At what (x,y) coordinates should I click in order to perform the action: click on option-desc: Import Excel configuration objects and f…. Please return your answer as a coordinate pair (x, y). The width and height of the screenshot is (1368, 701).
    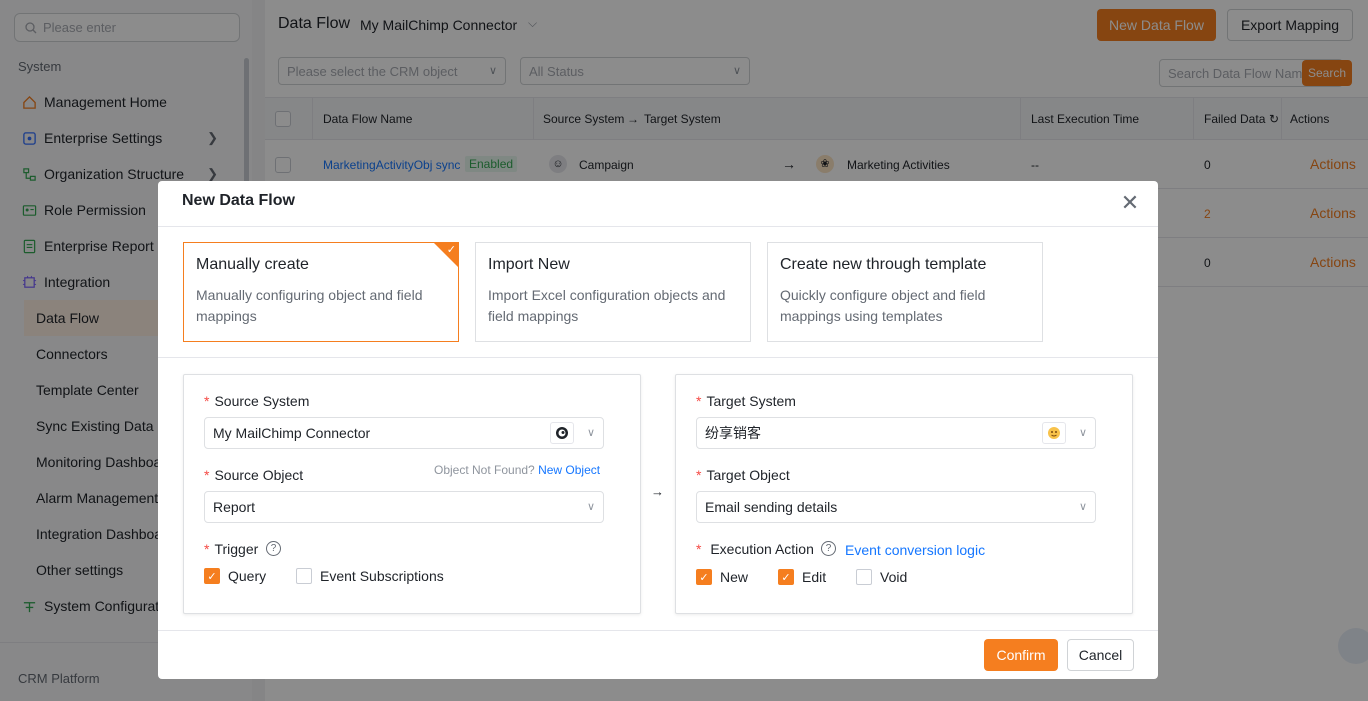
    Looking at the image, I should click on (607, 305).